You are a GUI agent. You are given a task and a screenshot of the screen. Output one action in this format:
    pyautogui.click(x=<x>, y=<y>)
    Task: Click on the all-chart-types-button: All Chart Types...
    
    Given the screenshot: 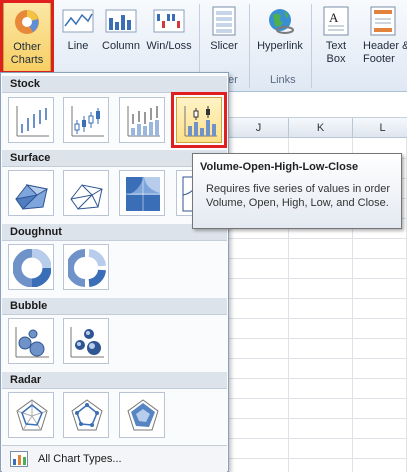 What is the action you would take?
    pyautogui.click(x=114, y=458)
    